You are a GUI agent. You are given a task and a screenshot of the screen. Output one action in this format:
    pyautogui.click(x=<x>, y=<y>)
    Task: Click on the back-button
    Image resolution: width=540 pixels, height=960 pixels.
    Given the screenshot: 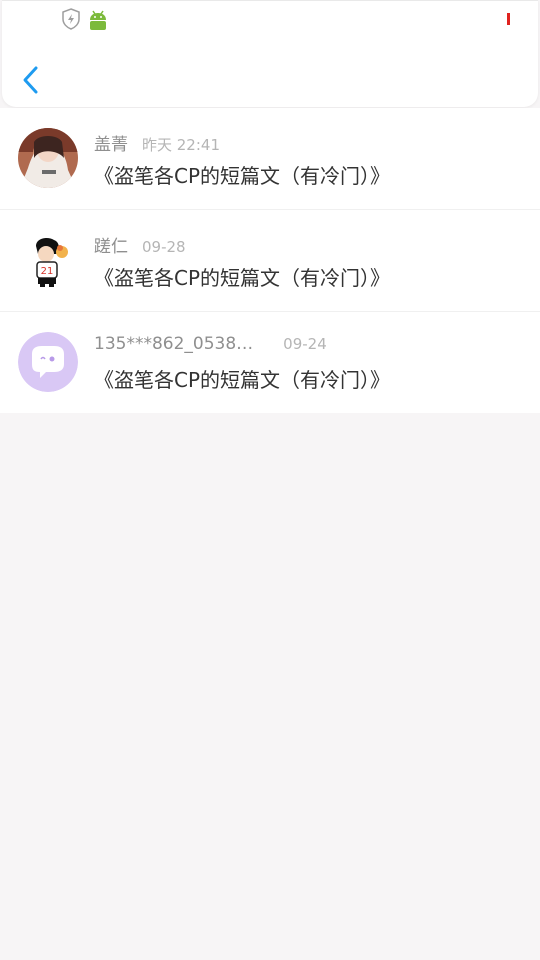 What is the action you would take?
    pyautogui.click(x=32, y=80)
    